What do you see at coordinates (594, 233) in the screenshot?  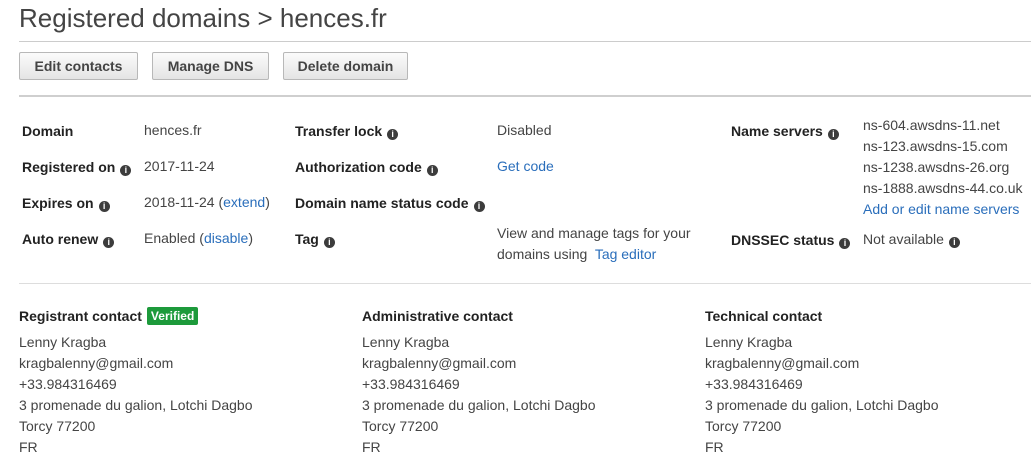 I see `tag-description: View and manage tags for your` at bounding box center [594, 233].